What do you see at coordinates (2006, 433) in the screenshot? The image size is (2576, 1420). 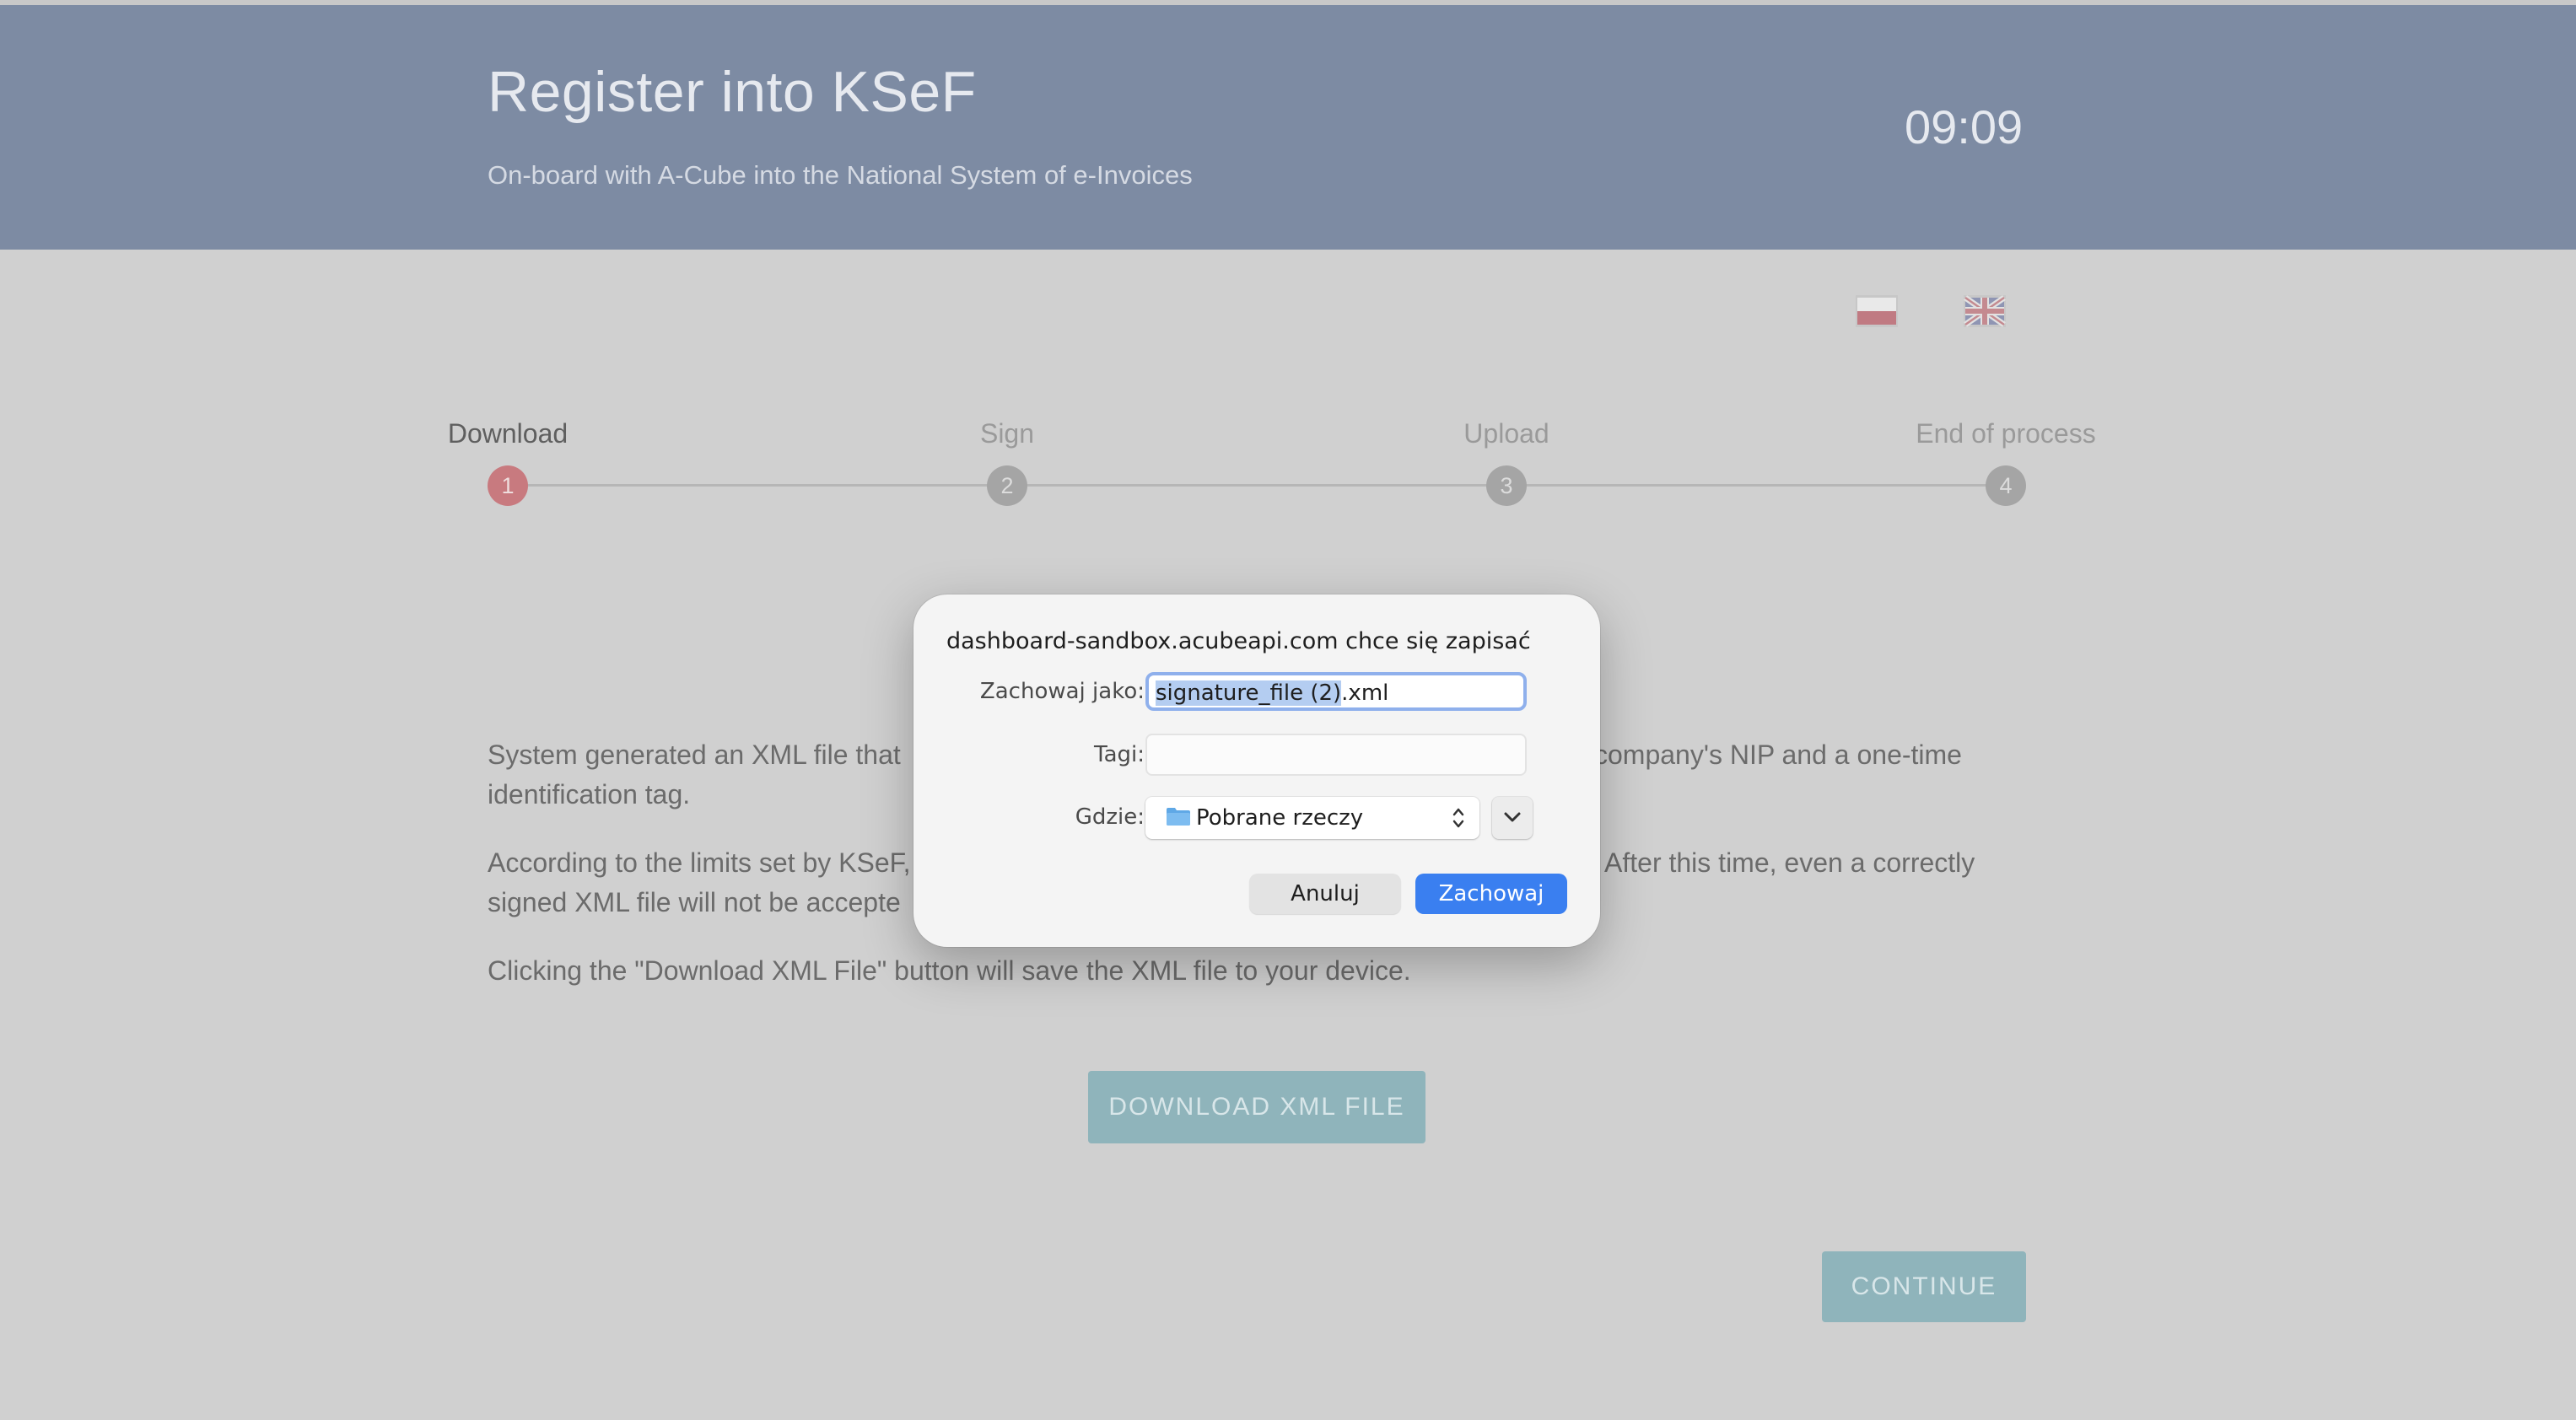 I see `step-label-end-of-process: End of process` at bounding box center [2006, 433].